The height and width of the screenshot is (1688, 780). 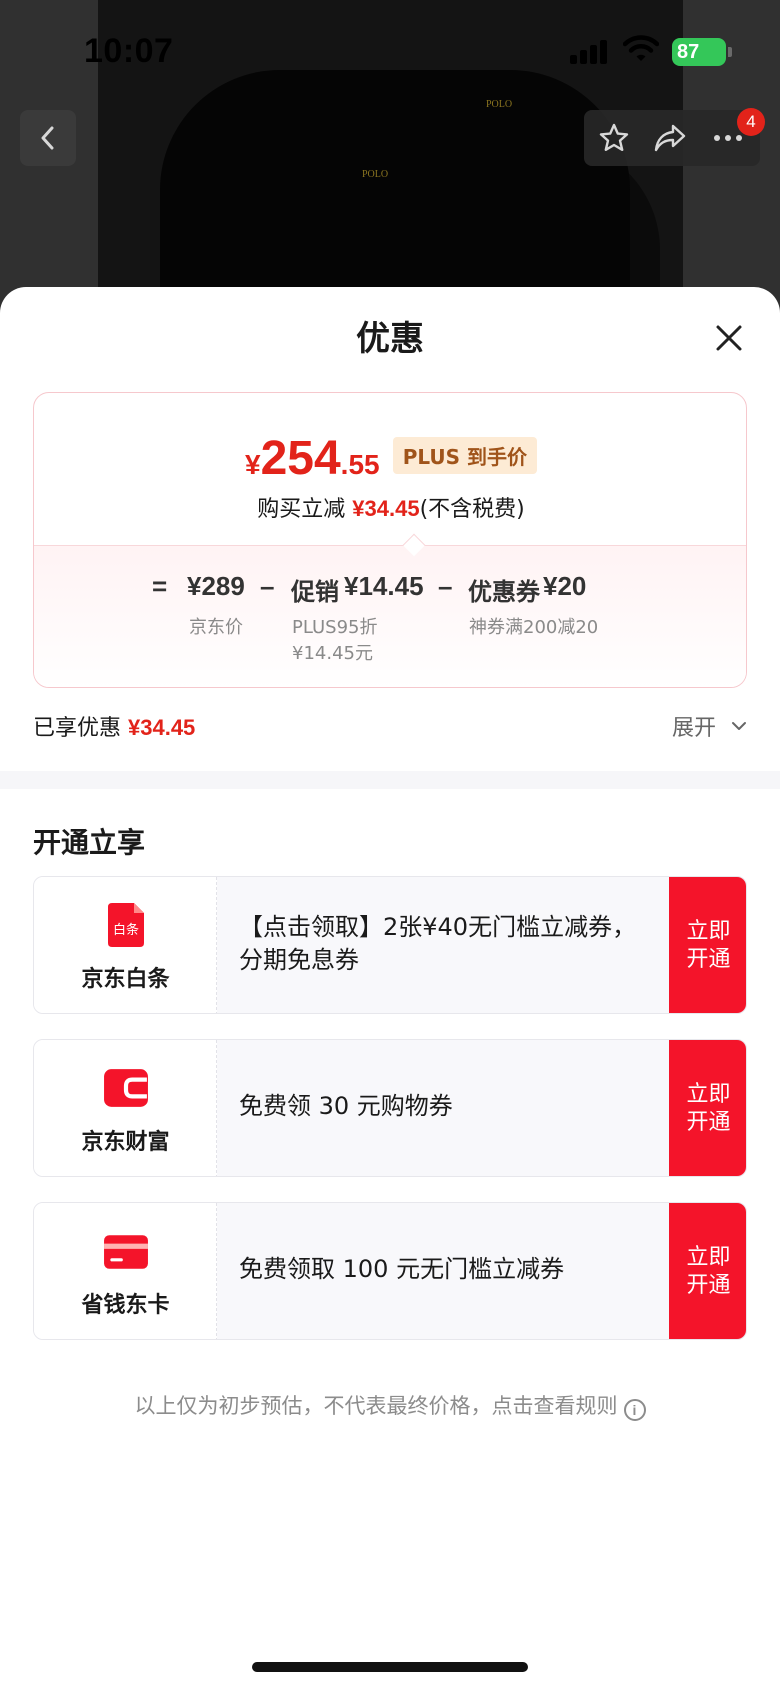 I want to click on battery-level: 87, so click(x=688, y=52).